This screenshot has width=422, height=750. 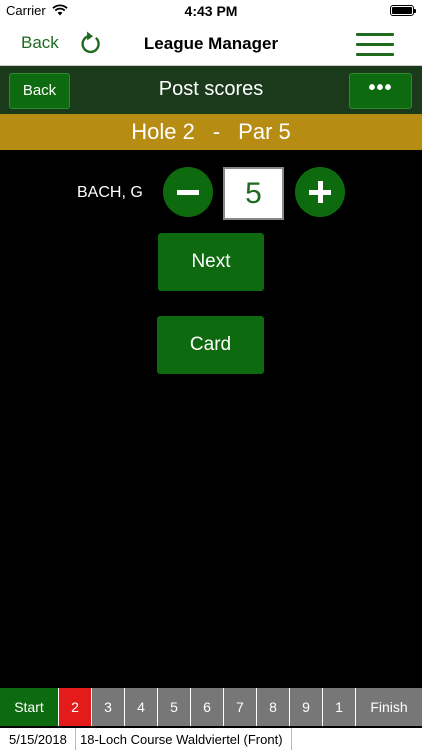 I want to click on minus-icon, so click(x=188, y=192).